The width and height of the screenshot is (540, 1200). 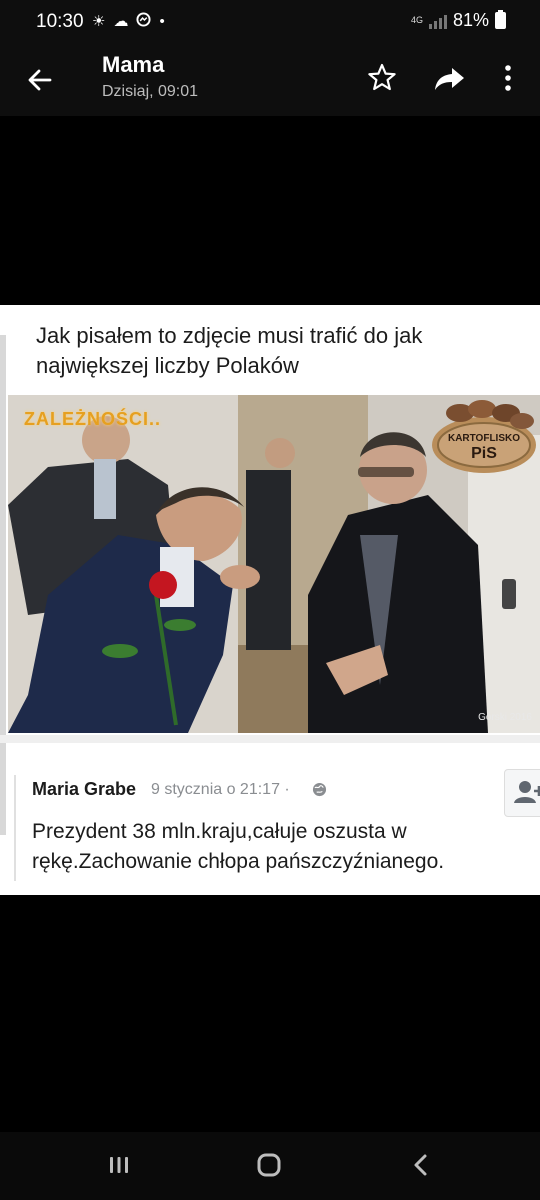 I want to click on notification-icons: ☀ ☁ •, so click(x=128, y=22).